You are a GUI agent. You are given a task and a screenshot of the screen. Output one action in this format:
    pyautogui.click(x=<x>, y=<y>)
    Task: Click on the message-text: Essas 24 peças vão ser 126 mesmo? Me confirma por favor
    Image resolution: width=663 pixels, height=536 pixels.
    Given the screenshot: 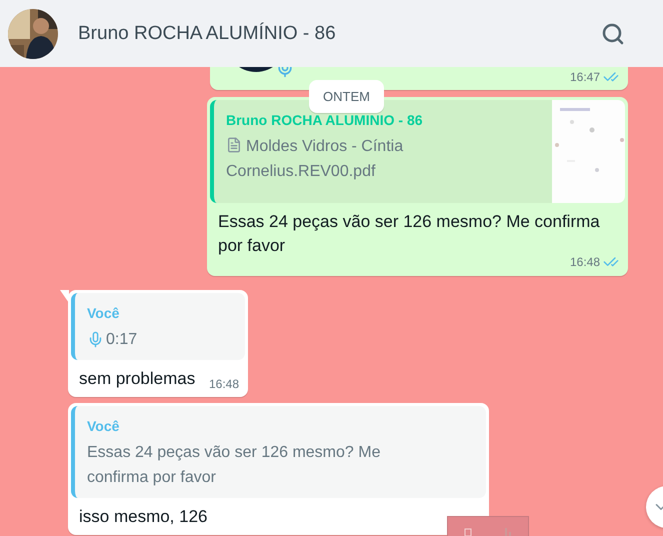 What is the action you would take?
    pyautogui.click(x=409, y=234)
    